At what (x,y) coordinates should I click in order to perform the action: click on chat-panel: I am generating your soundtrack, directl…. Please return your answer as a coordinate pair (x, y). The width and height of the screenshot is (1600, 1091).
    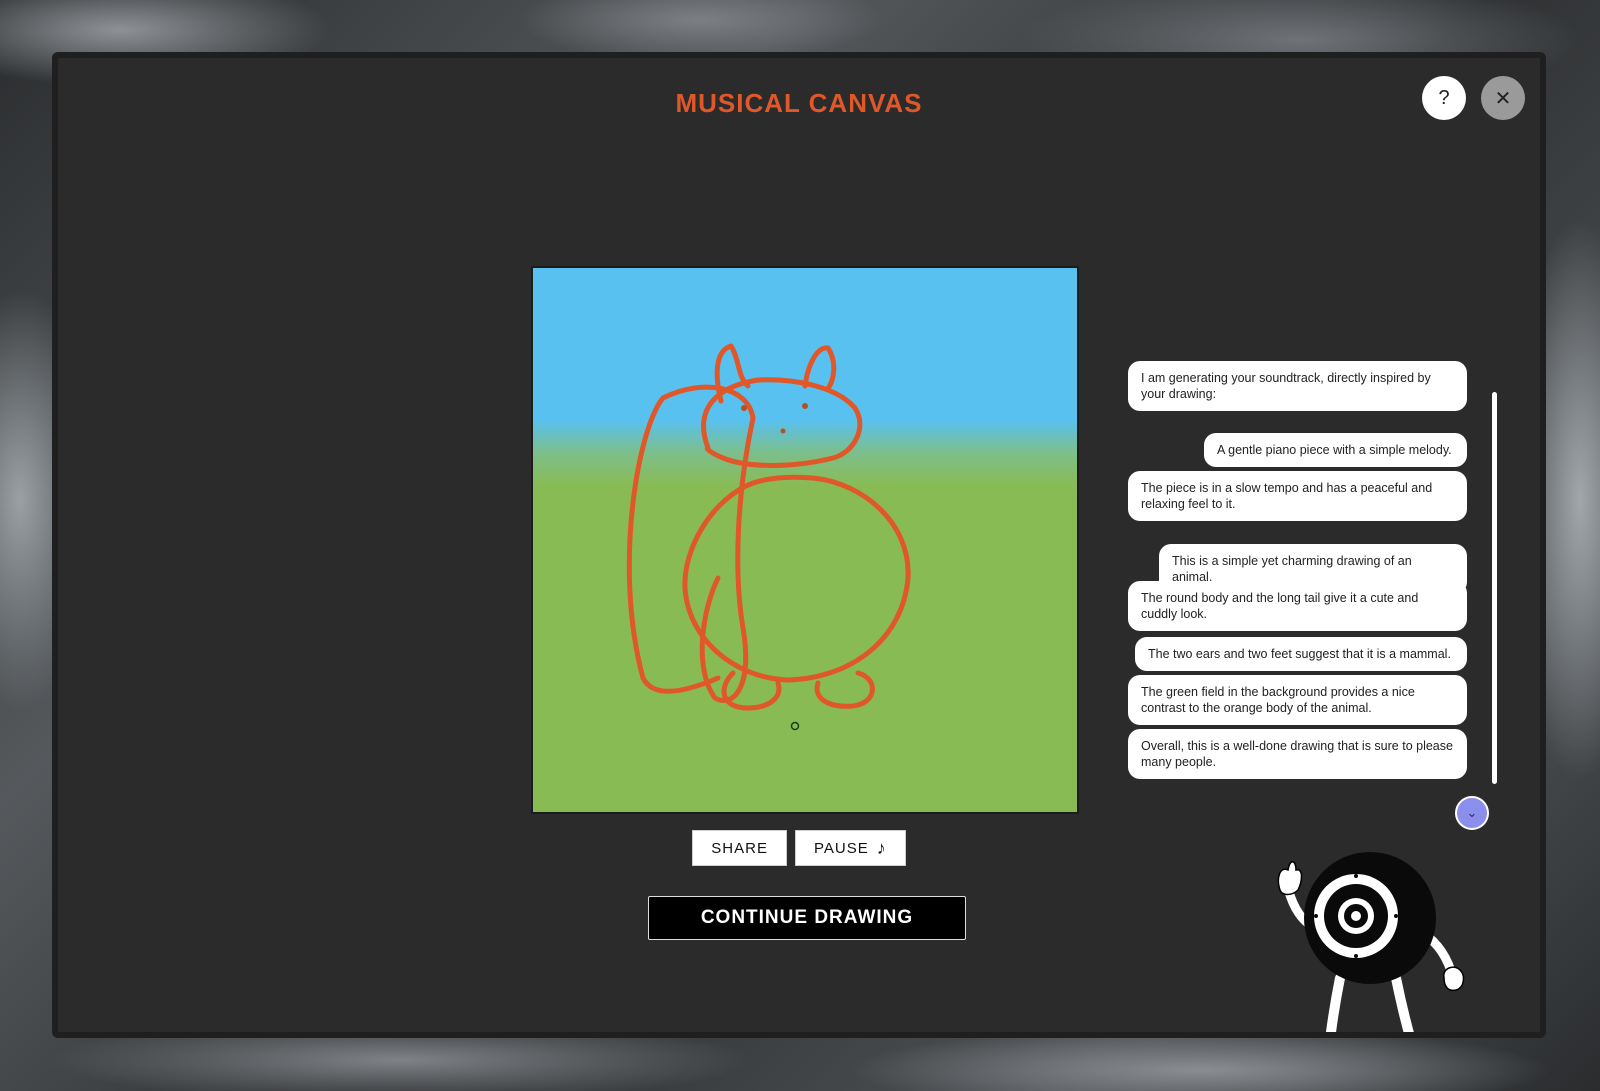
    Looking at the image, I should click on (1300, 593).